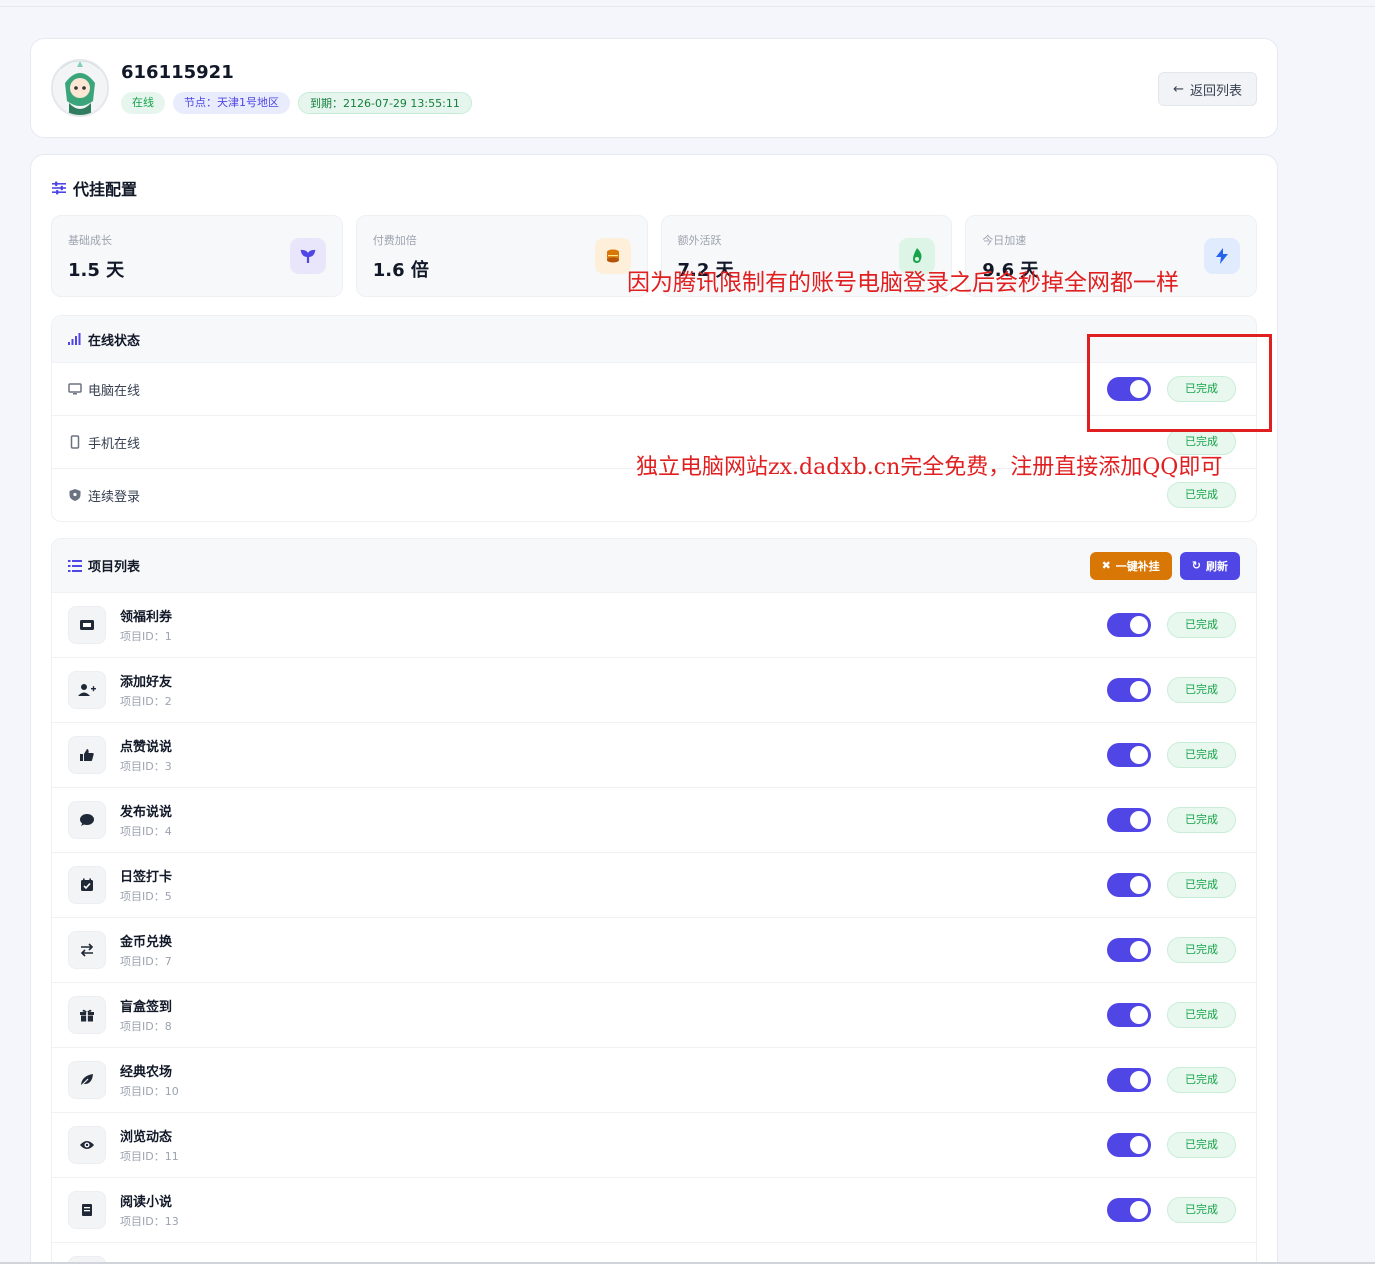 The height and width of the screenshot is (1264, 1375). I want to click on signal-icon, so click(74, 339).